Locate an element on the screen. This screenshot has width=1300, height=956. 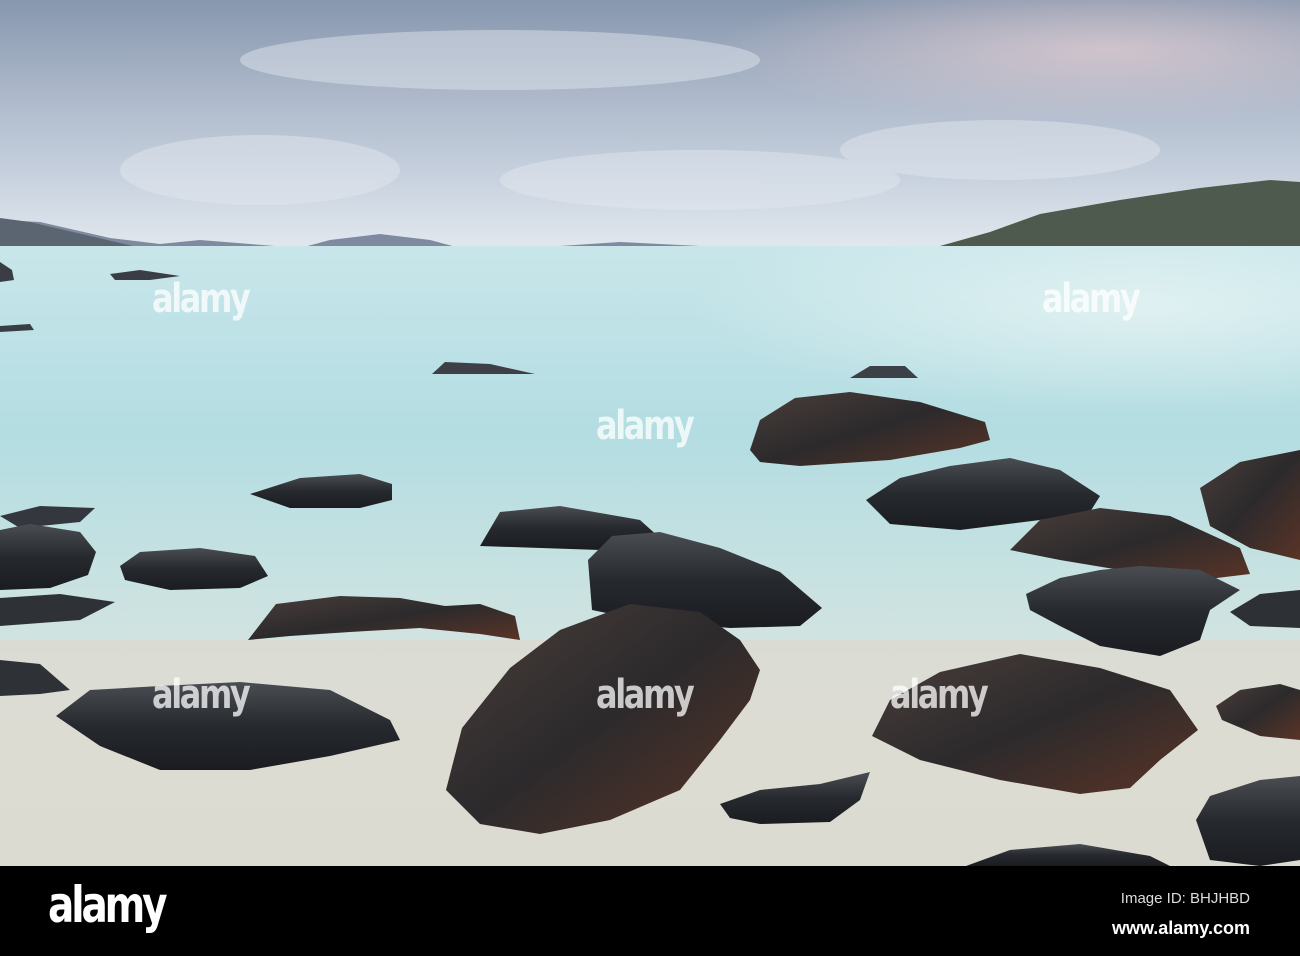
image-id: Image ID: BHJHBD is located at coordinates (1185, 898).